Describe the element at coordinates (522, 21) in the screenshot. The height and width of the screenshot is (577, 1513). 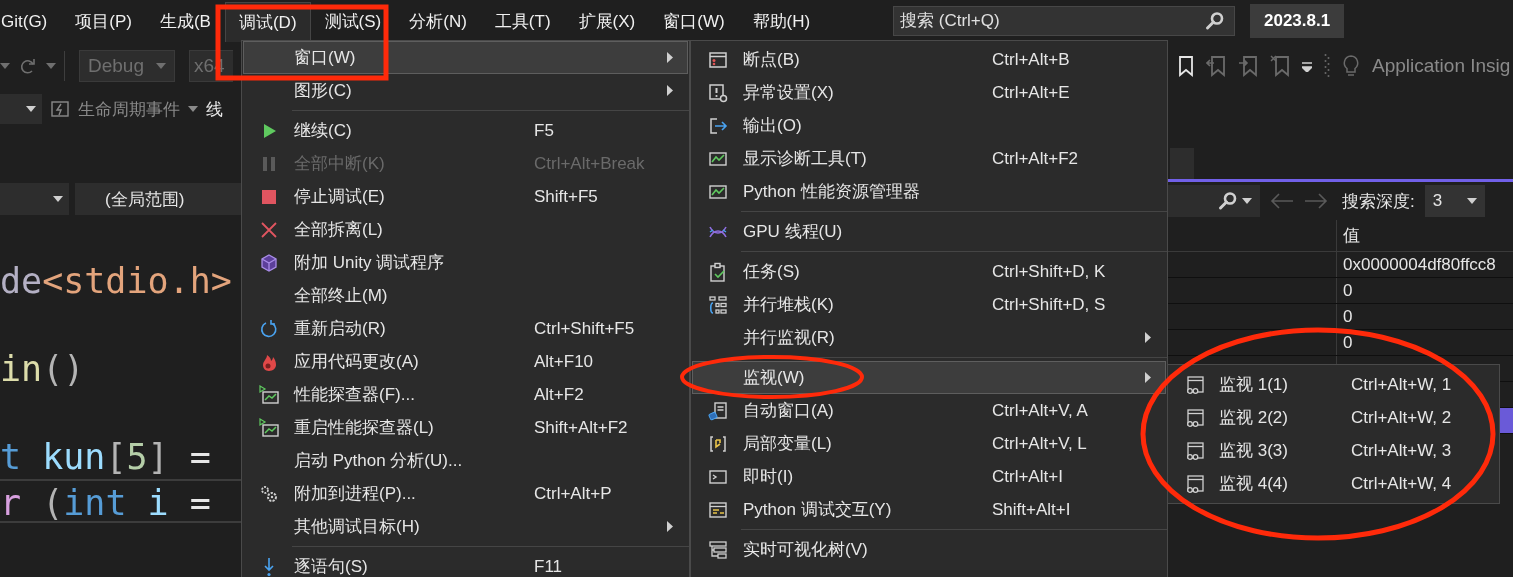
I see `menu-bar-item: 工具(T)` at that location.